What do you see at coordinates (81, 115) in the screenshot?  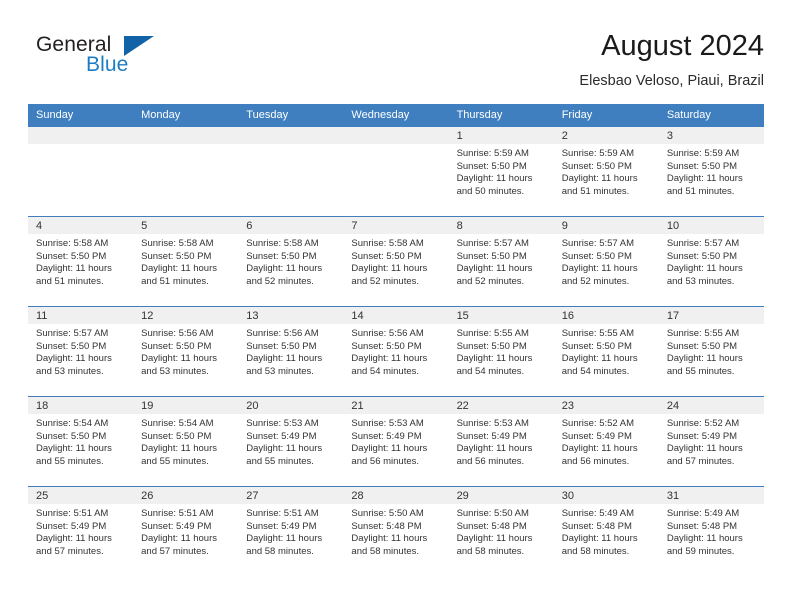 I see `dow-header-sunday: Sunday` at bounding box center [81, 115].